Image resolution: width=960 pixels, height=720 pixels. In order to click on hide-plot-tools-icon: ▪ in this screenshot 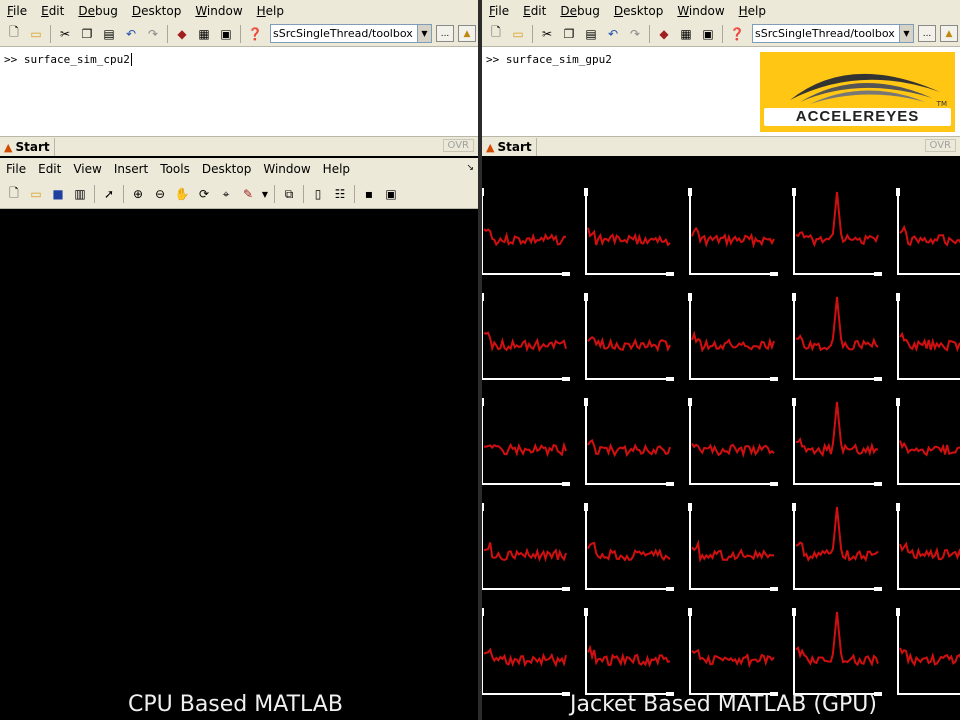, I will do `click(369, 194)`.